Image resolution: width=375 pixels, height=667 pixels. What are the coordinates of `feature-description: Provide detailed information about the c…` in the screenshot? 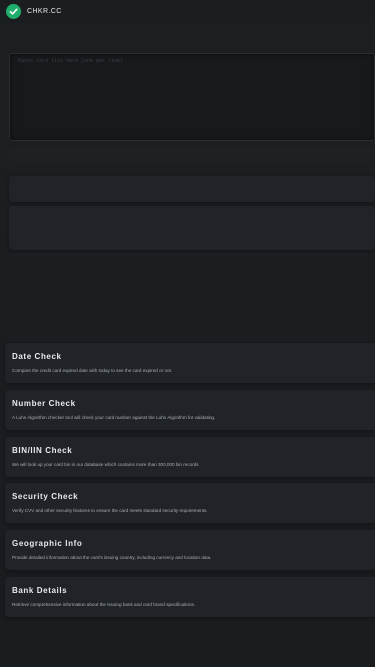 It's located at (112, 557).